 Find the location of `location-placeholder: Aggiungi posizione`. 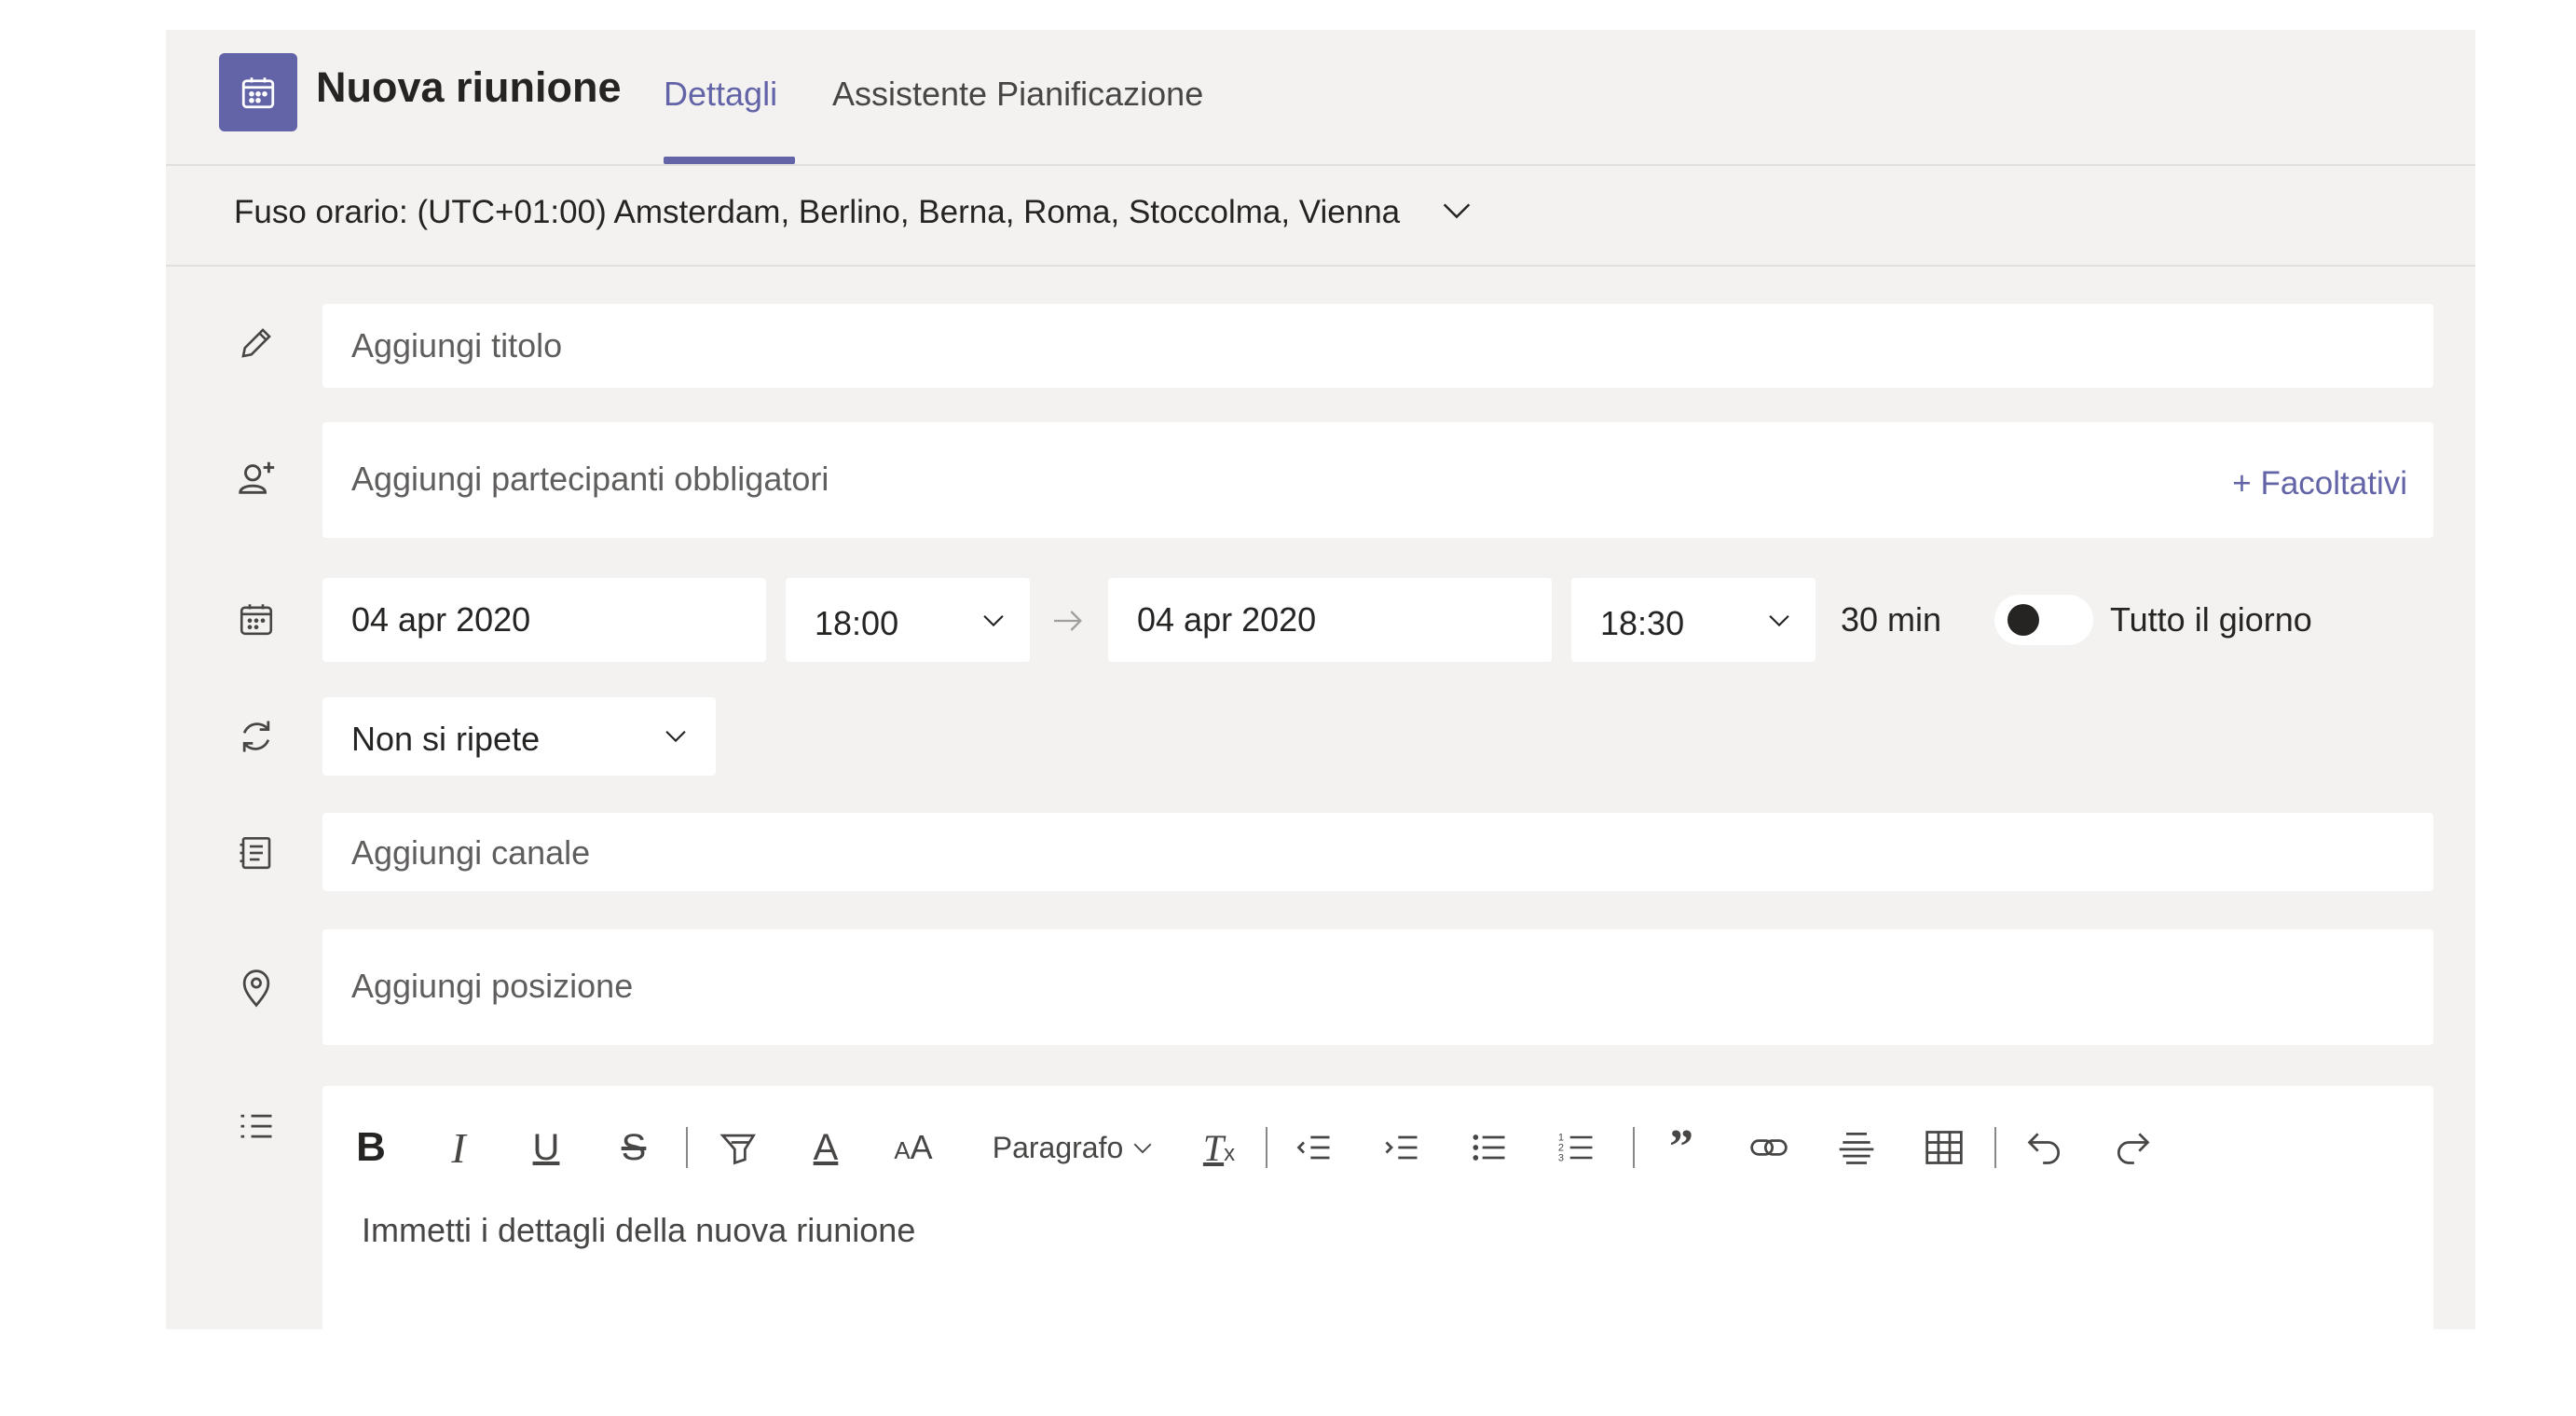

location-placeholder: Aggiungi posizione is located at coordinates (492, 986).